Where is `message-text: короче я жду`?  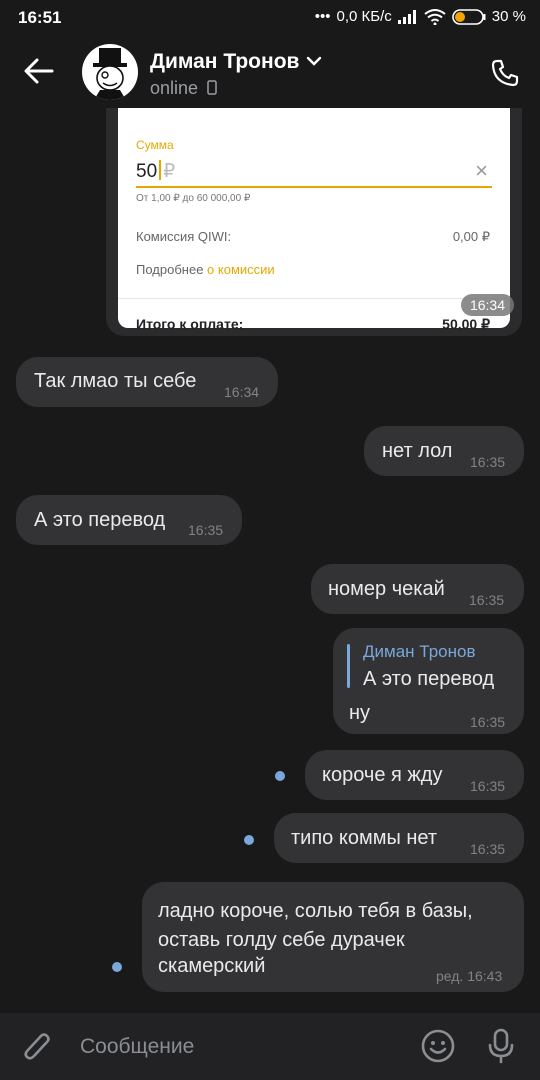 message-text: короче я жду is located at coordinates (382, 775).